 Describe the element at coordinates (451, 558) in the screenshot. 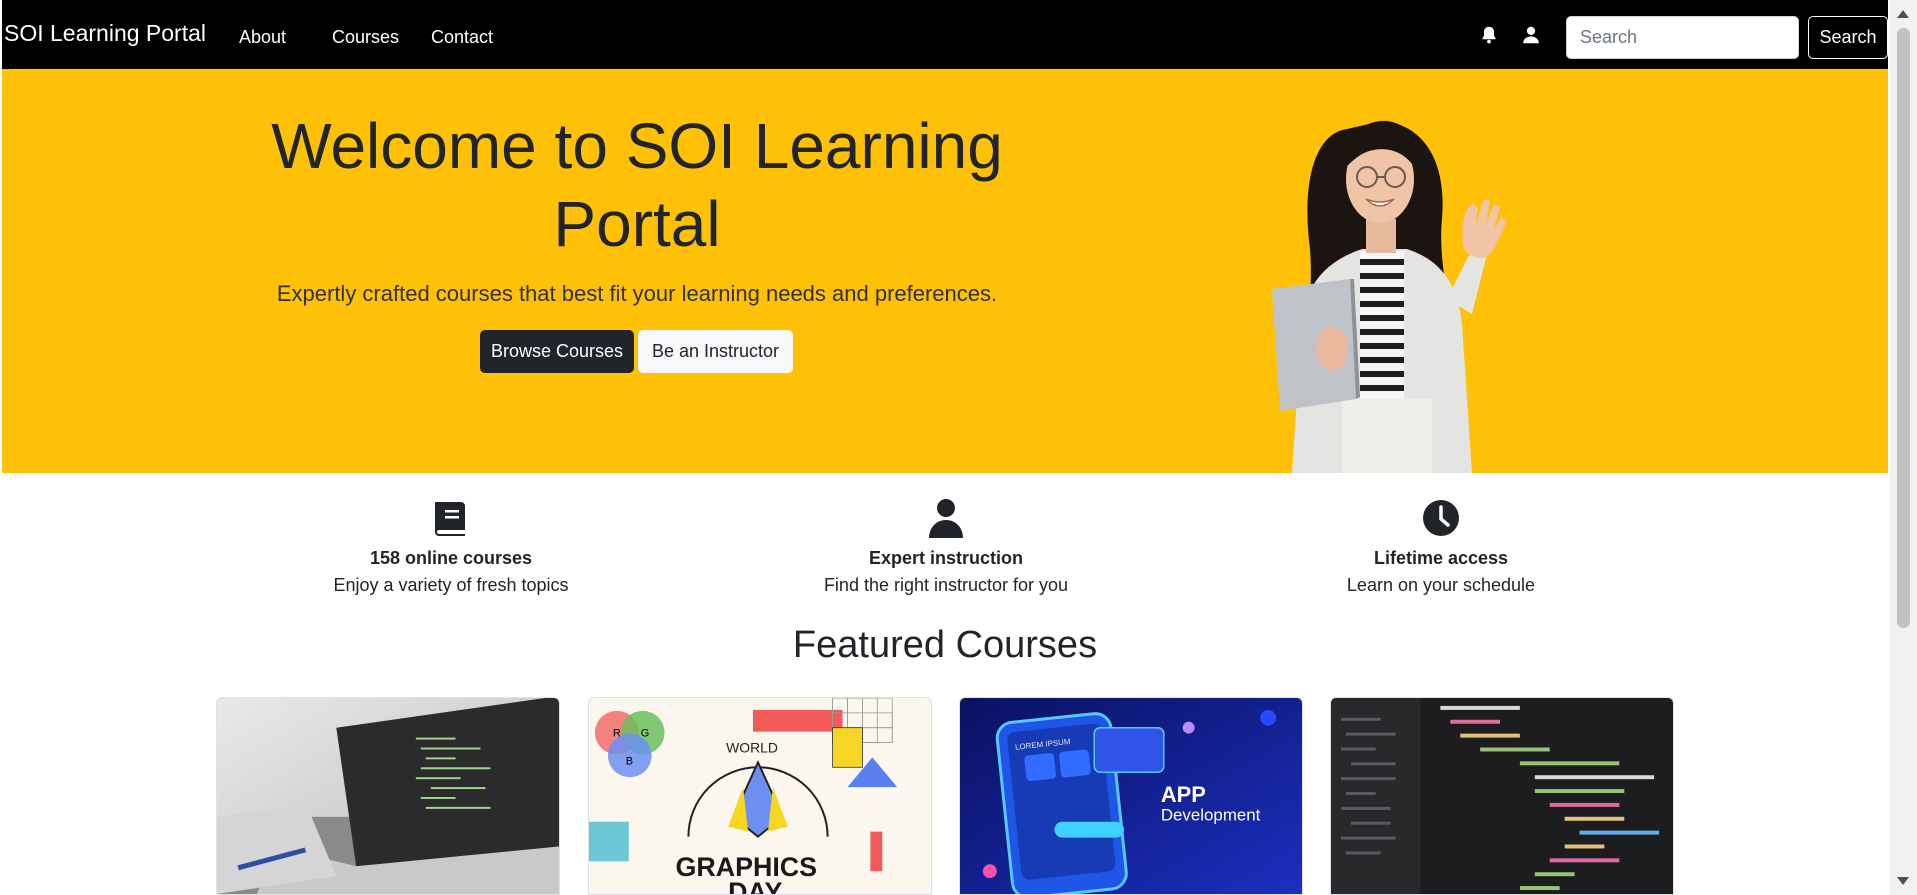

I see `feature-title: 158 online courses` at that location.